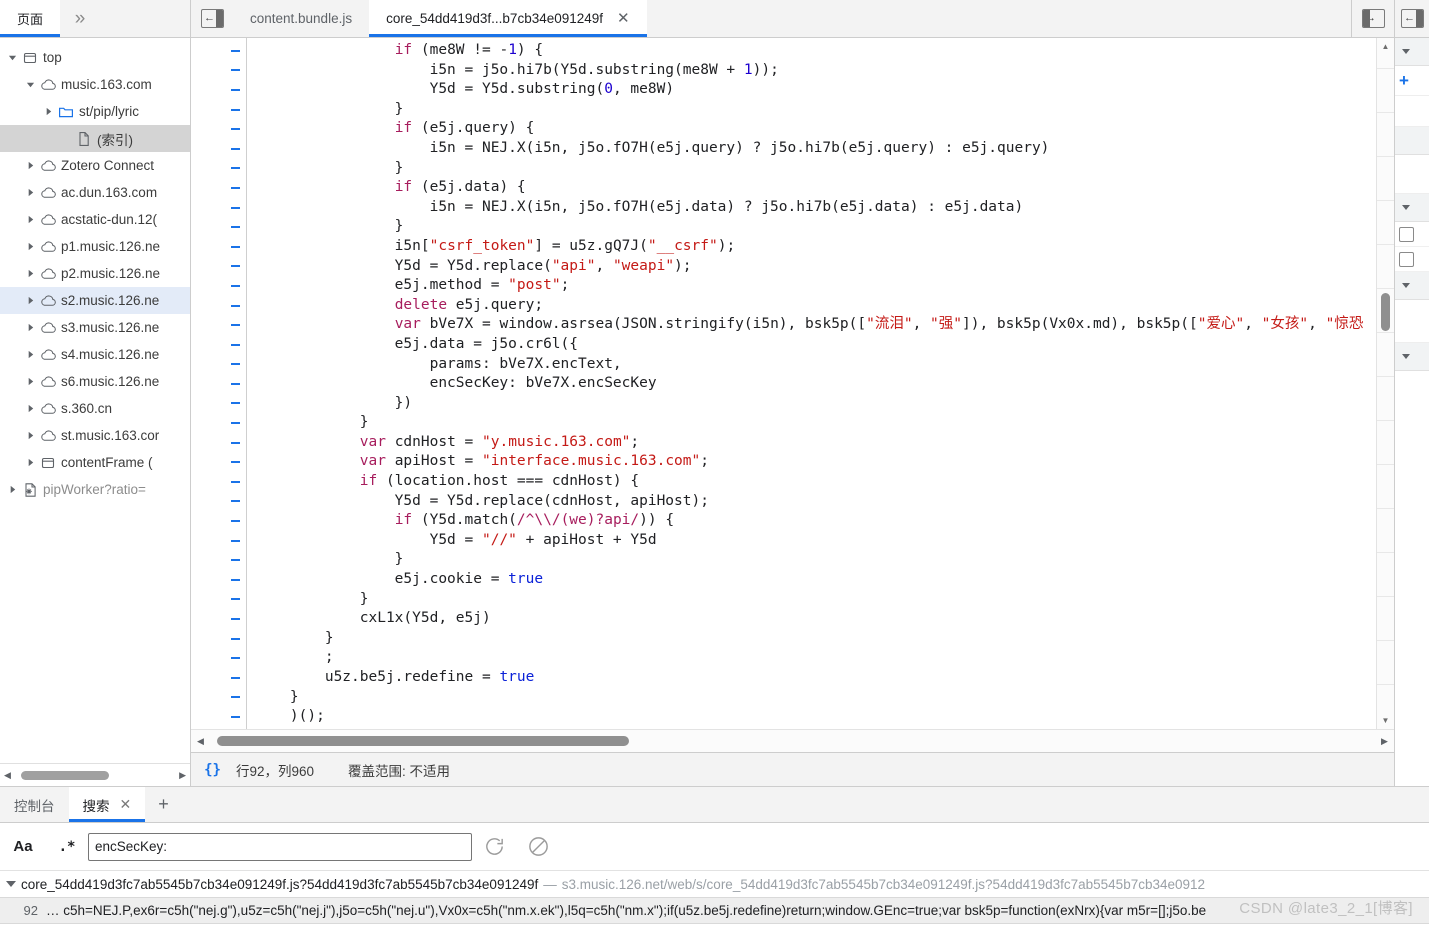 The image size is (1429, 930). I want to click on tree-item: st/pip/lyric, so click(95, 111).